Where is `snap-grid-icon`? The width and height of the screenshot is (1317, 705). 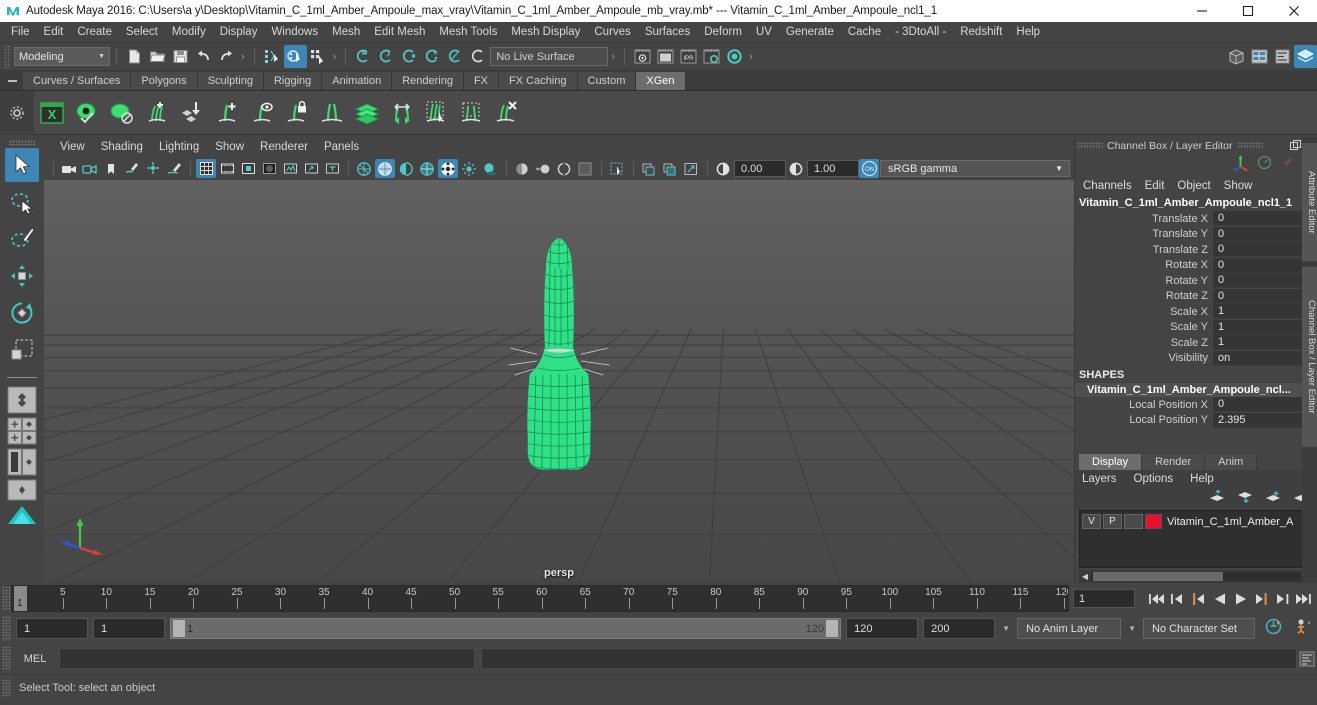 snap-grid-icon is located at coordinates (363, 56).